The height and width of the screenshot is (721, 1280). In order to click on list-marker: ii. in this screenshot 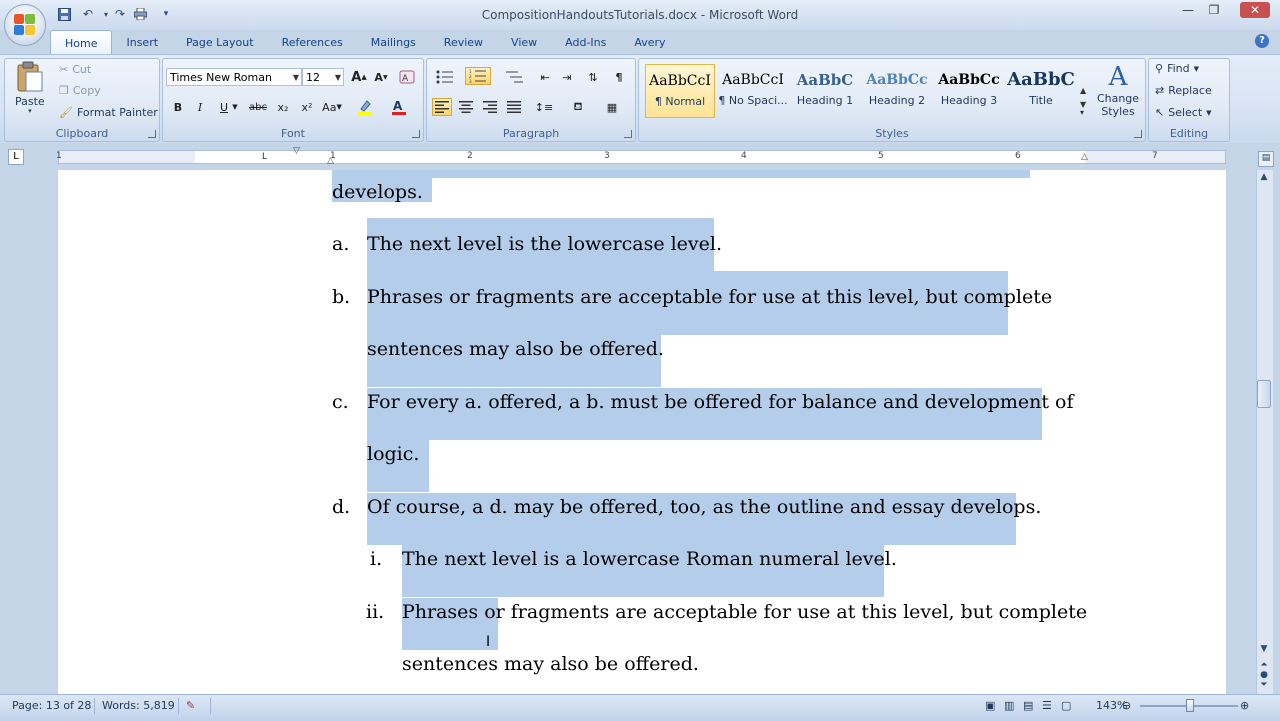, I will do `click(375, 612)`.